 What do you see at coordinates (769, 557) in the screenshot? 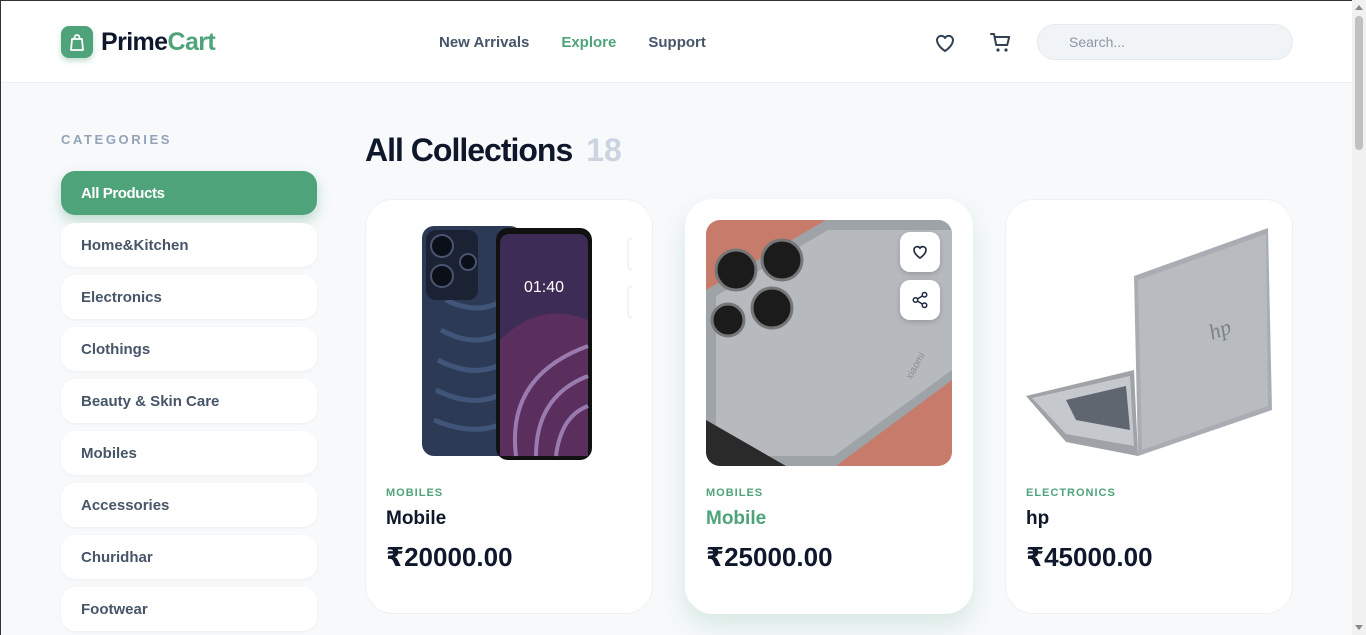
I see `product-price: ₹25000.00` at bounding box center [769, 557].